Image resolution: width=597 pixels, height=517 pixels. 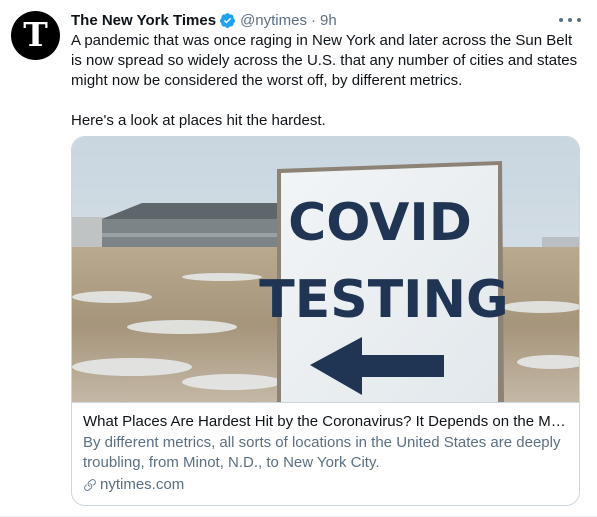 What do you see at coordinates (380, 223) in the screenshot?
I see `sign-text-covid: COVID` at bounding box center [380, 223].